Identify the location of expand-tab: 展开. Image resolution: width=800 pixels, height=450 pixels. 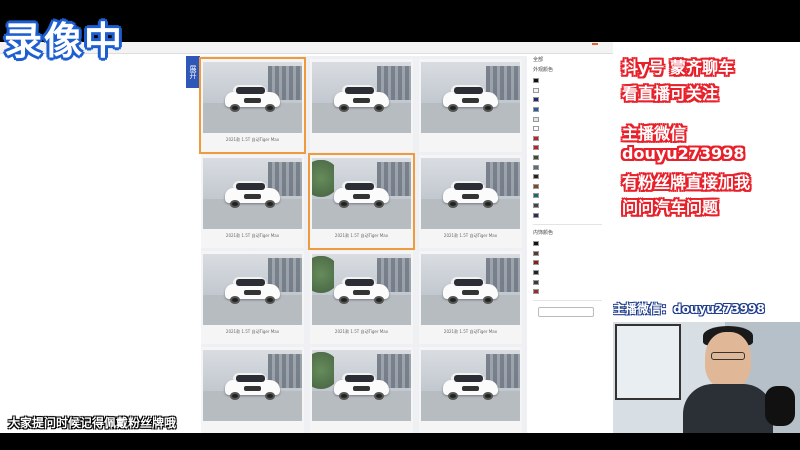
(193, 72).